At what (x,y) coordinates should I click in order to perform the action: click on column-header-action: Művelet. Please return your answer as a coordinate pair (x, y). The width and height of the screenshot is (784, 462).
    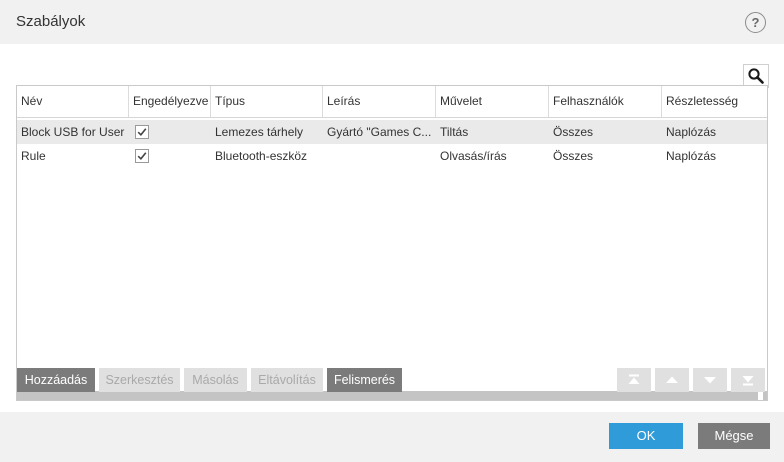
    Looking at the image, I should click on (492, 101).